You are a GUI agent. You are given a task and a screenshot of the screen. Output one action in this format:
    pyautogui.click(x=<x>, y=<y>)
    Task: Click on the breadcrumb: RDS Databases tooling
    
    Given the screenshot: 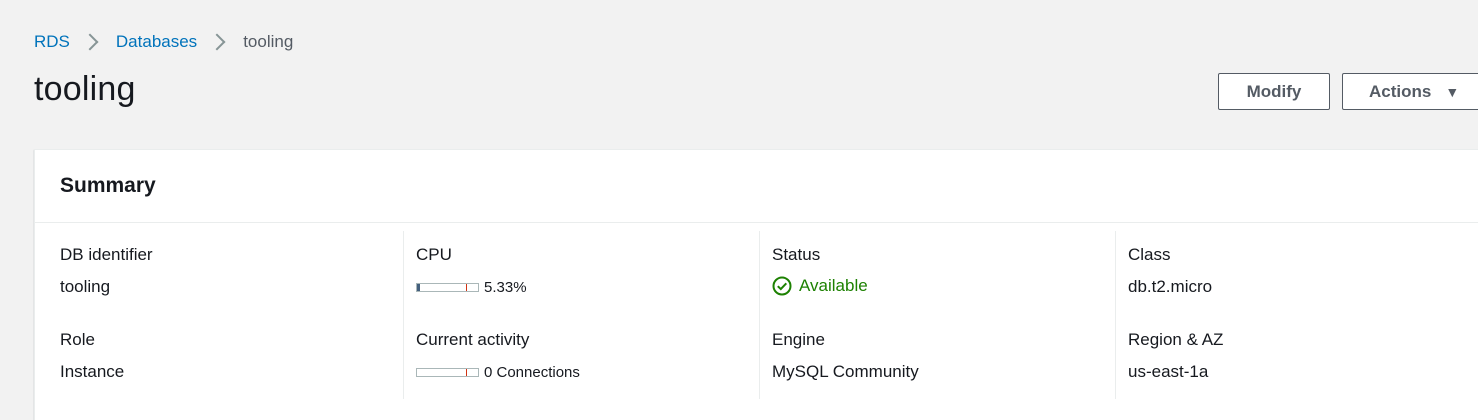 What is the action you would take?
    pyautogui.click(x=163, y=42)
    